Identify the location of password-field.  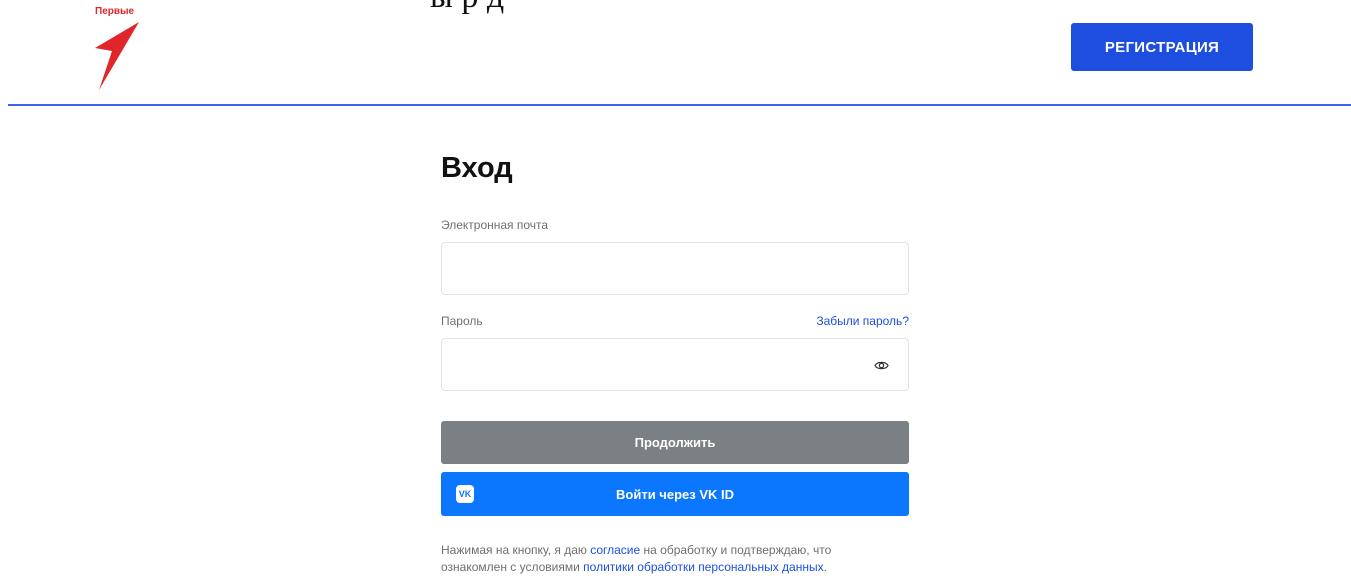
(675, 364).